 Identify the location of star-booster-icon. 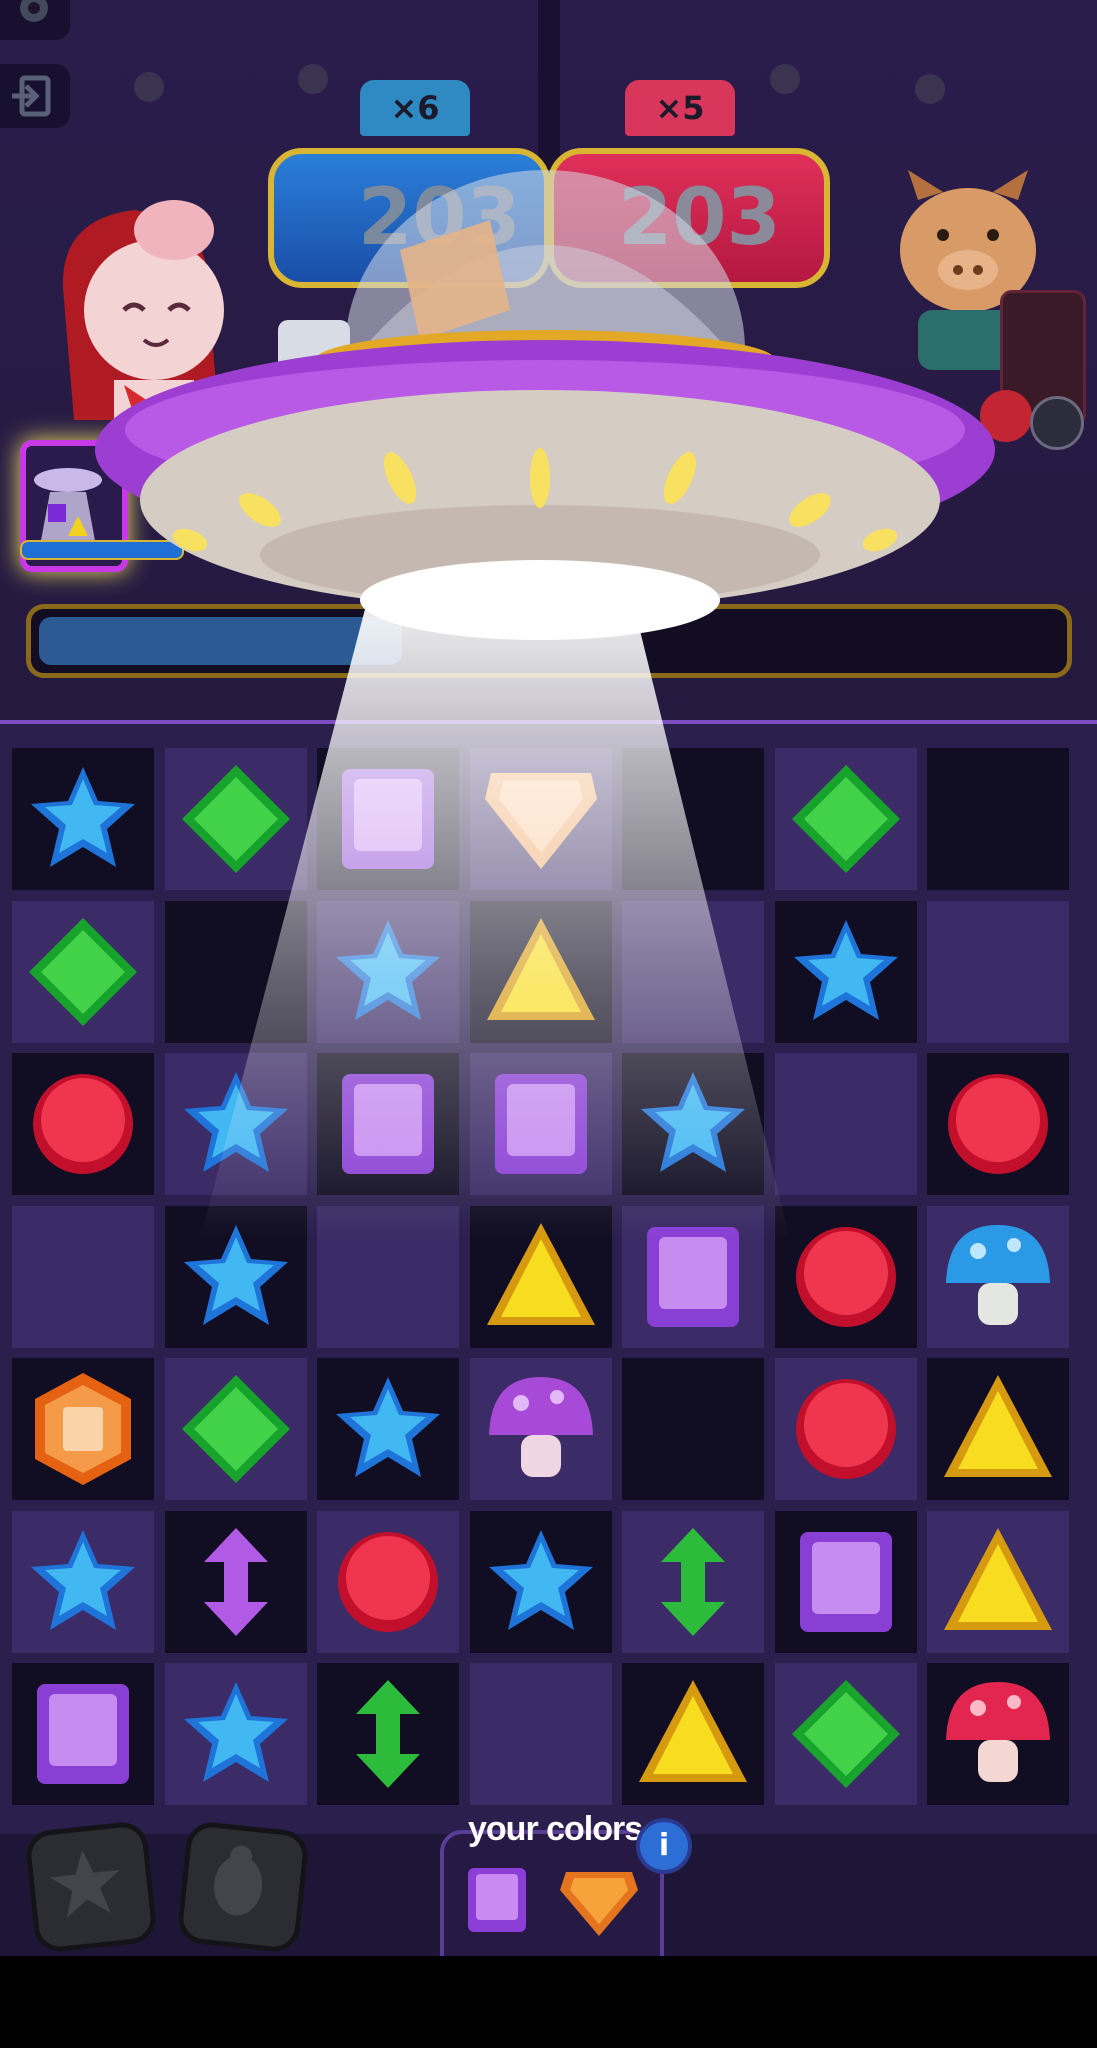
(84, 1883).